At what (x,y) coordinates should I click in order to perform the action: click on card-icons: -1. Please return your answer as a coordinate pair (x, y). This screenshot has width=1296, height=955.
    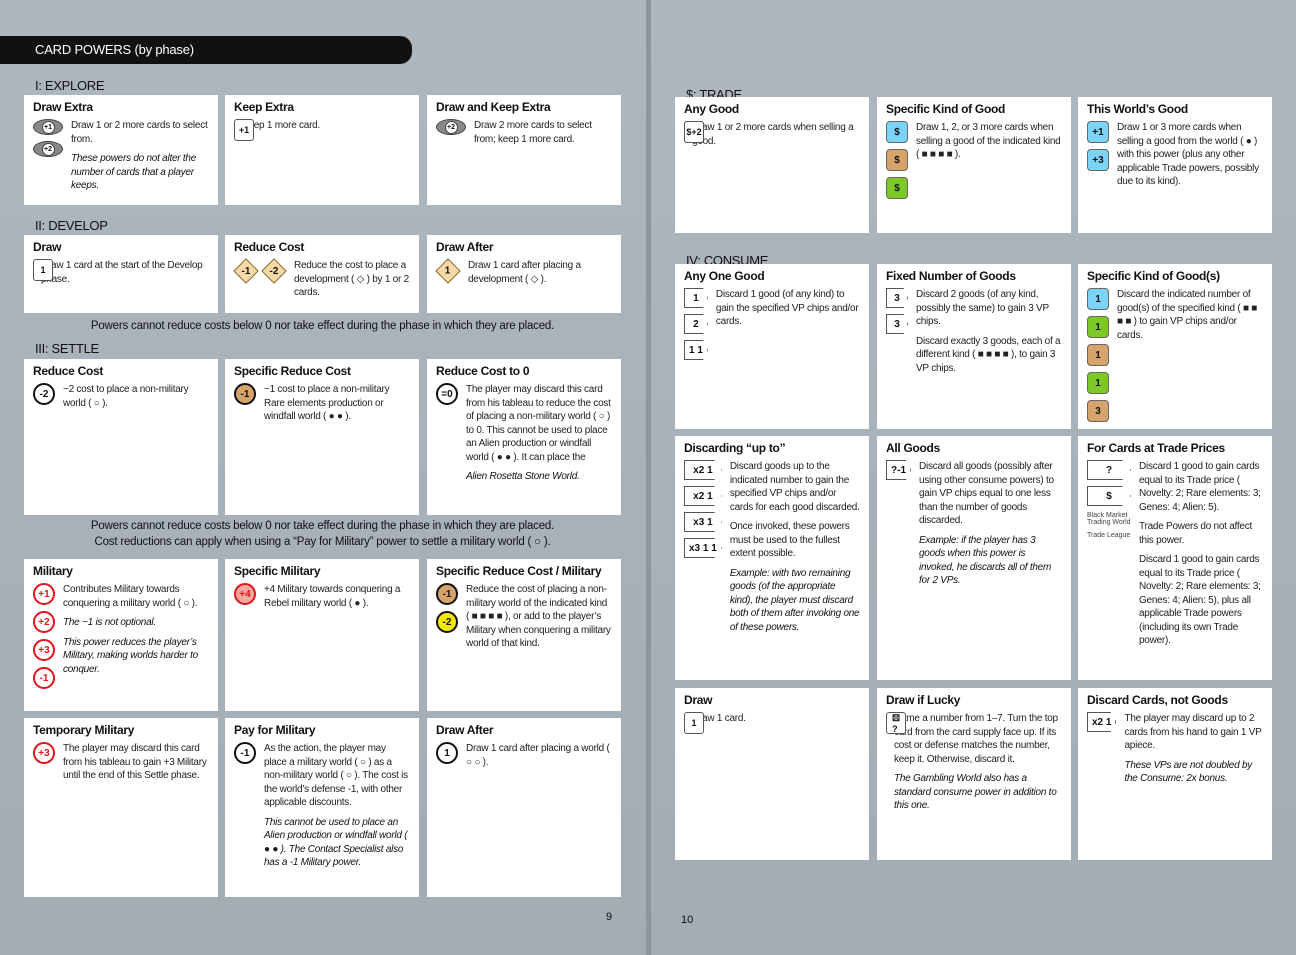
    Looking at the image, I should click on (245, 406).